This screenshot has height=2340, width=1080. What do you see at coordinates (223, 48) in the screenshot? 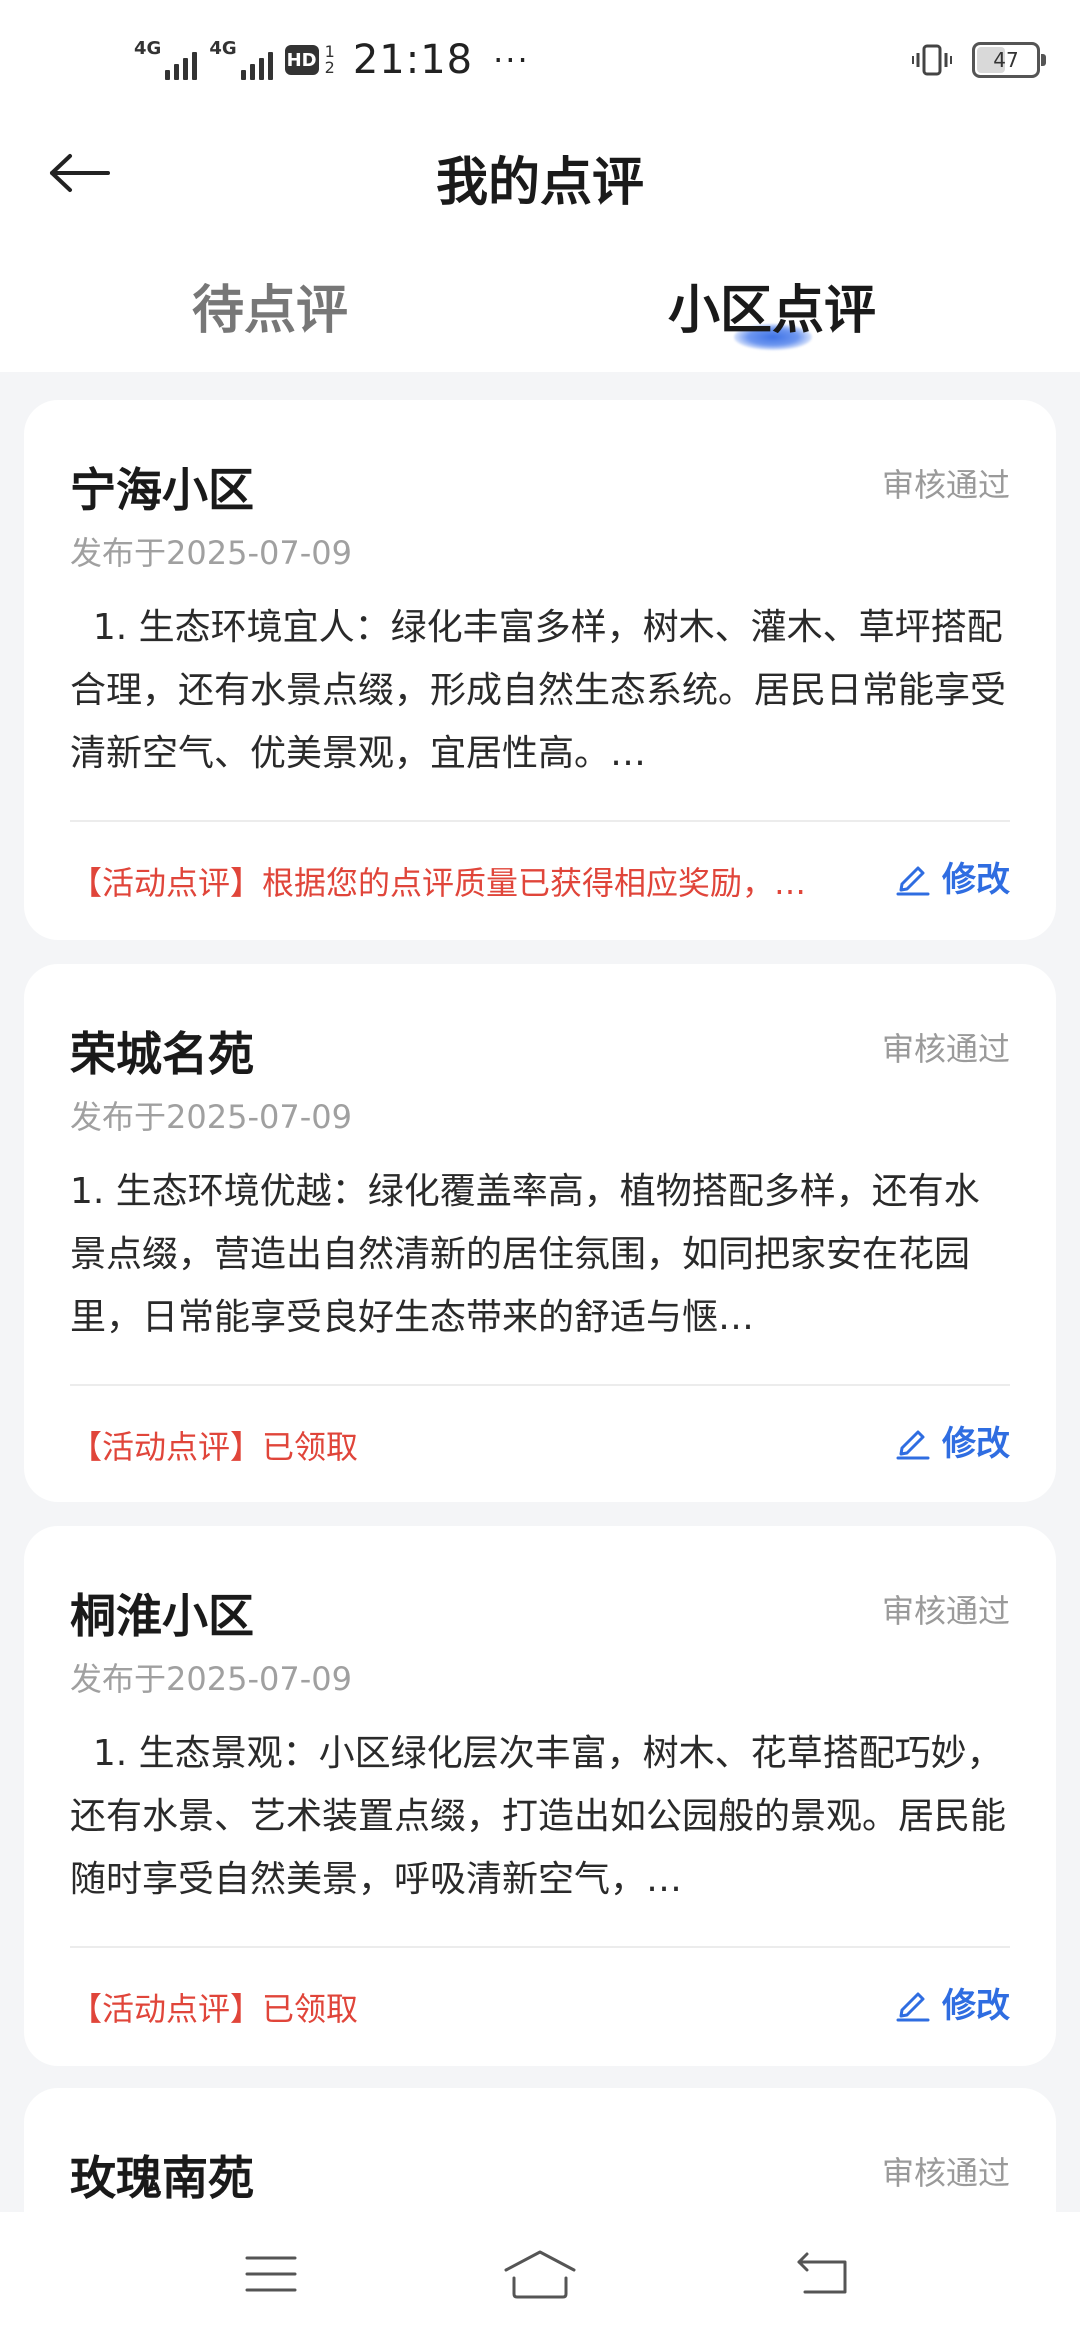
I see `network-label-2: 4G` at bounding box center [223, 48].